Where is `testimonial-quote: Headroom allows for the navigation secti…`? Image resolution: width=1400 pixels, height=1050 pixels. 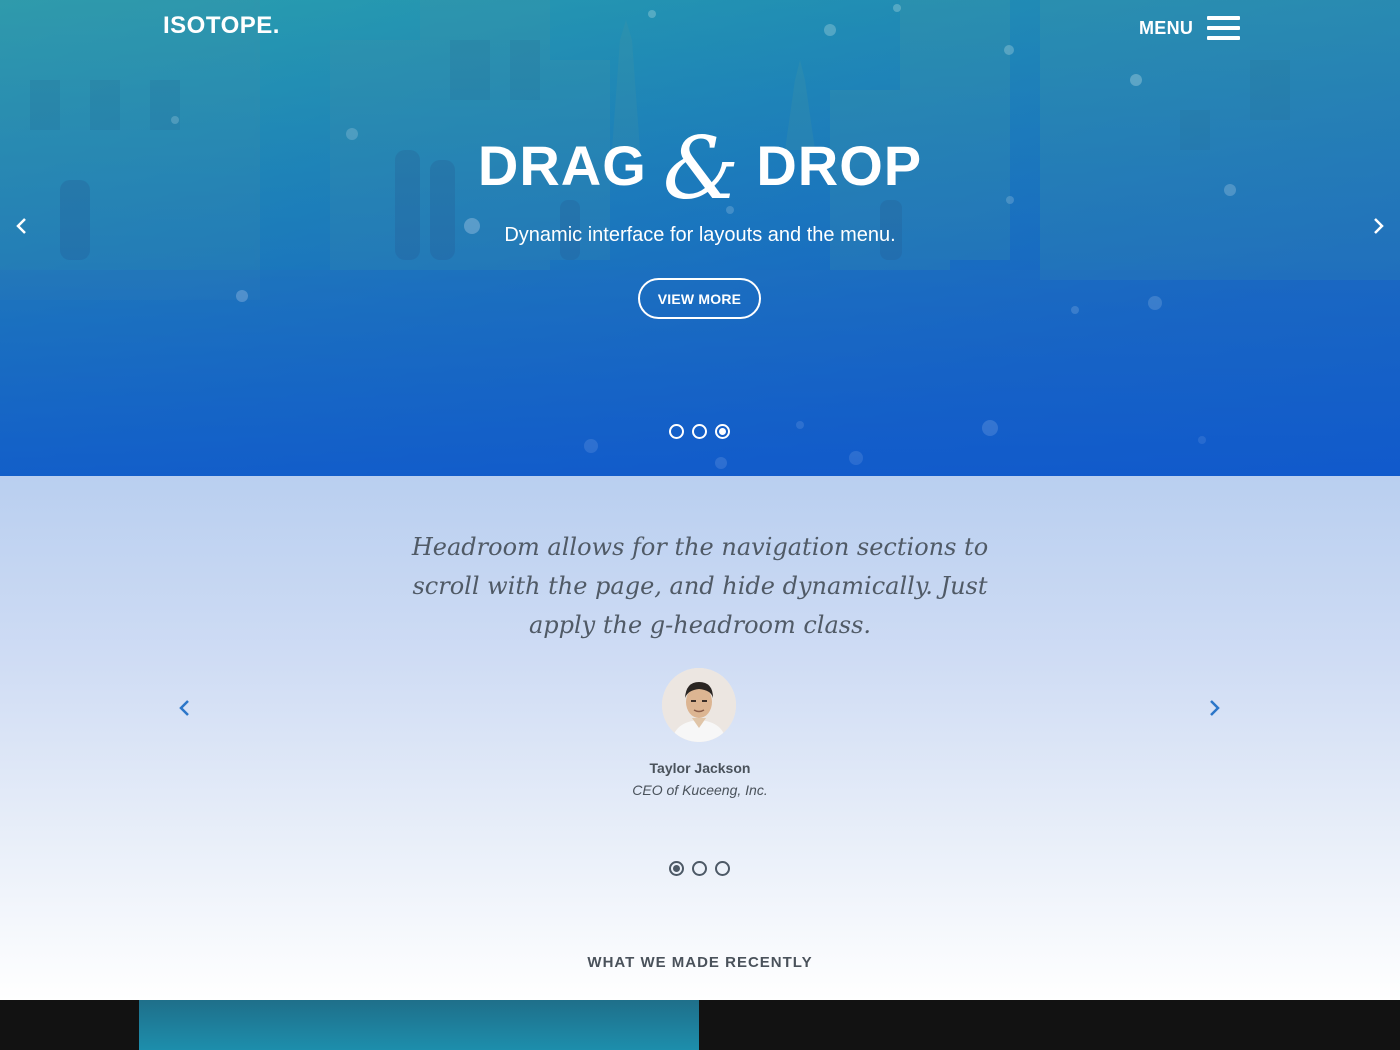 testimonial-quote: Headroom allows for the navigation secti… is located at coordinates (700, 586).